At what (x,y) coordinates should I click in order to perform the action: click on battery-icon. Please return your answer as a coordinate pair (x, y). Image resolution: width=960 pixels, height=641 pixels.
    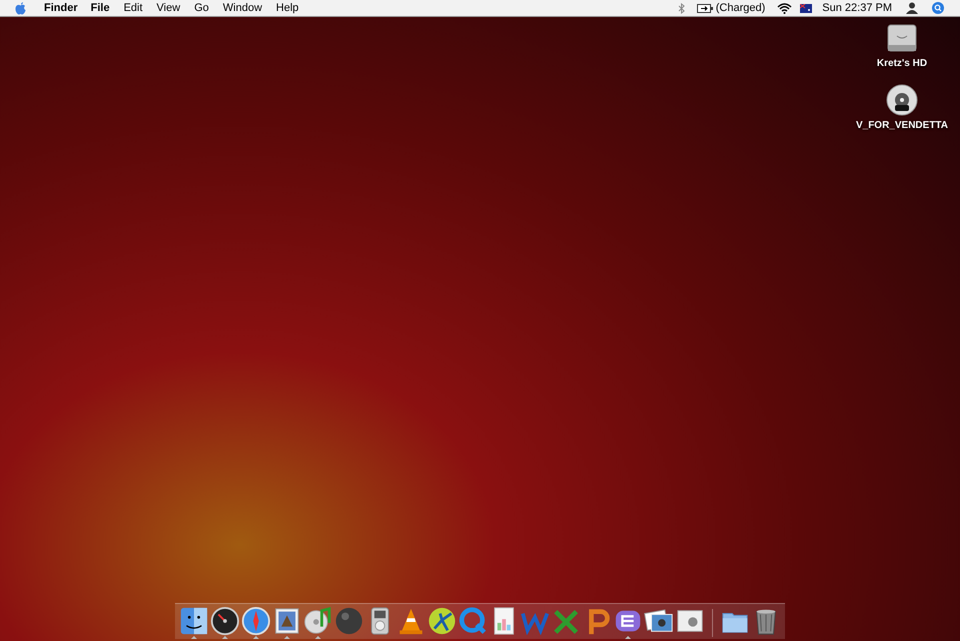
    Looking at the image, I should click on (704, 8).